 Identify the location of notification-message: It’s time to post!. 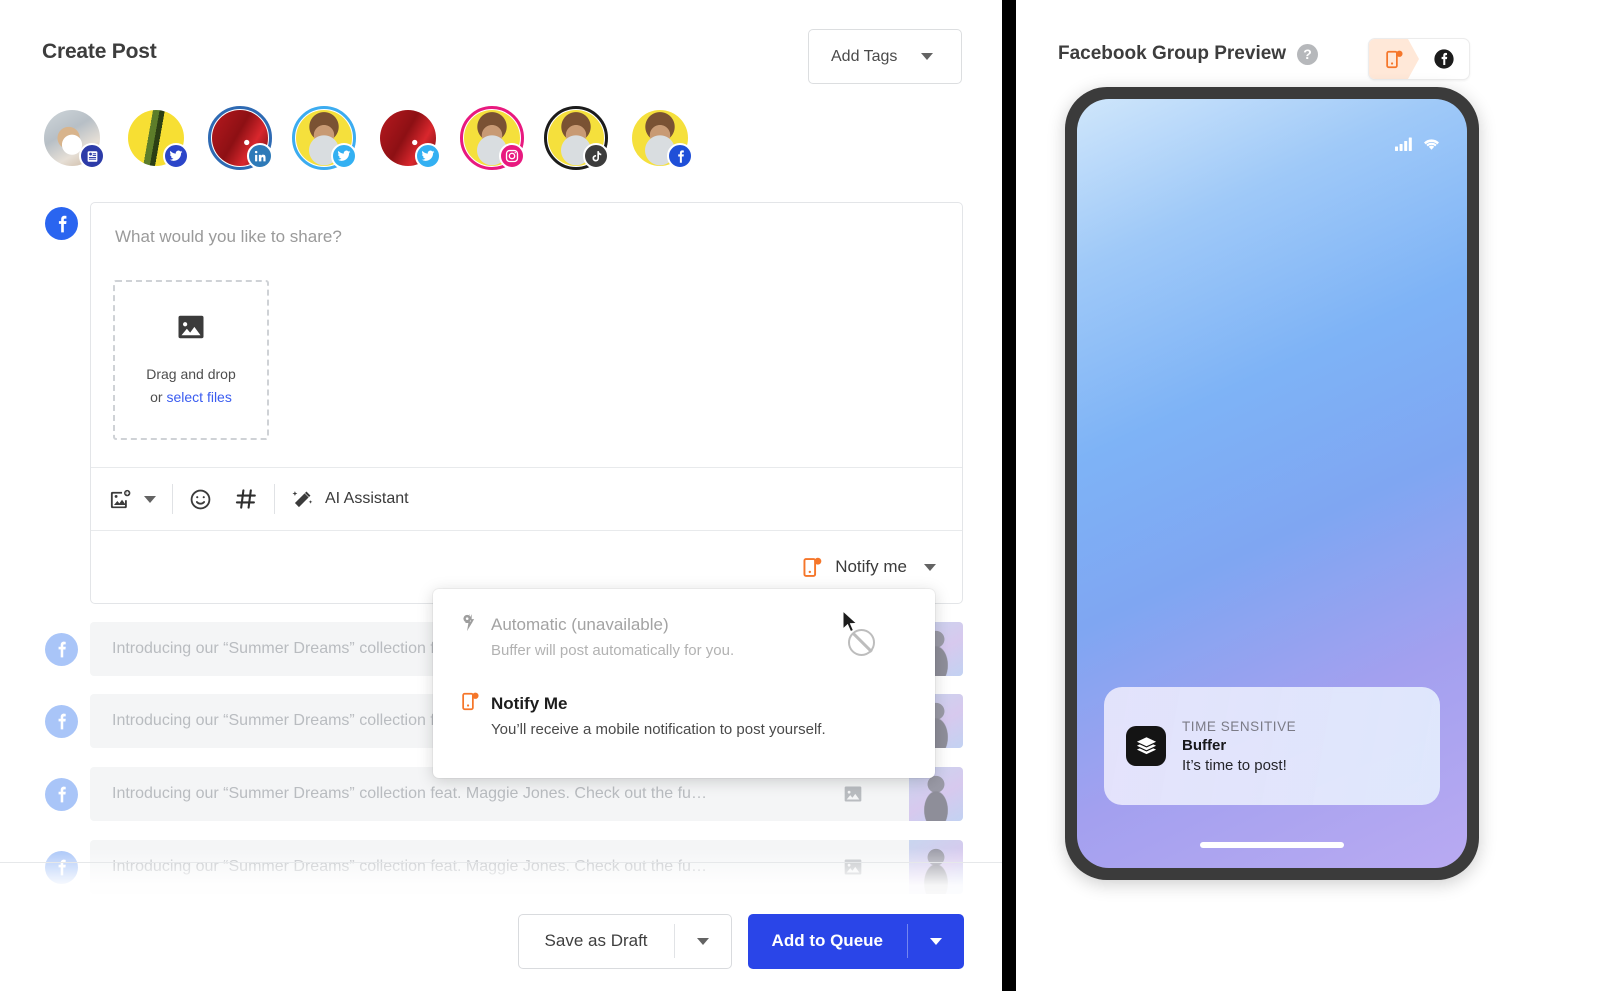
(1234, 765).